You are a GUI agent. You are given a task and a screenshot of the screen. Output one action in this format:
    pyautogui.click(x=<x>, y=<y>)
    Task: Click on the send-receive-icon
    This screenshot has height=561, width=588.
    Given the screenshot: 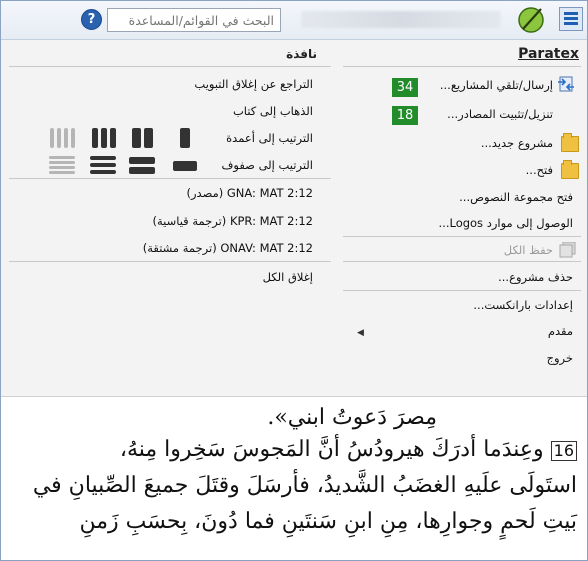 What is the action you would take?
    pyautogui.click(x=566, y=84)
    